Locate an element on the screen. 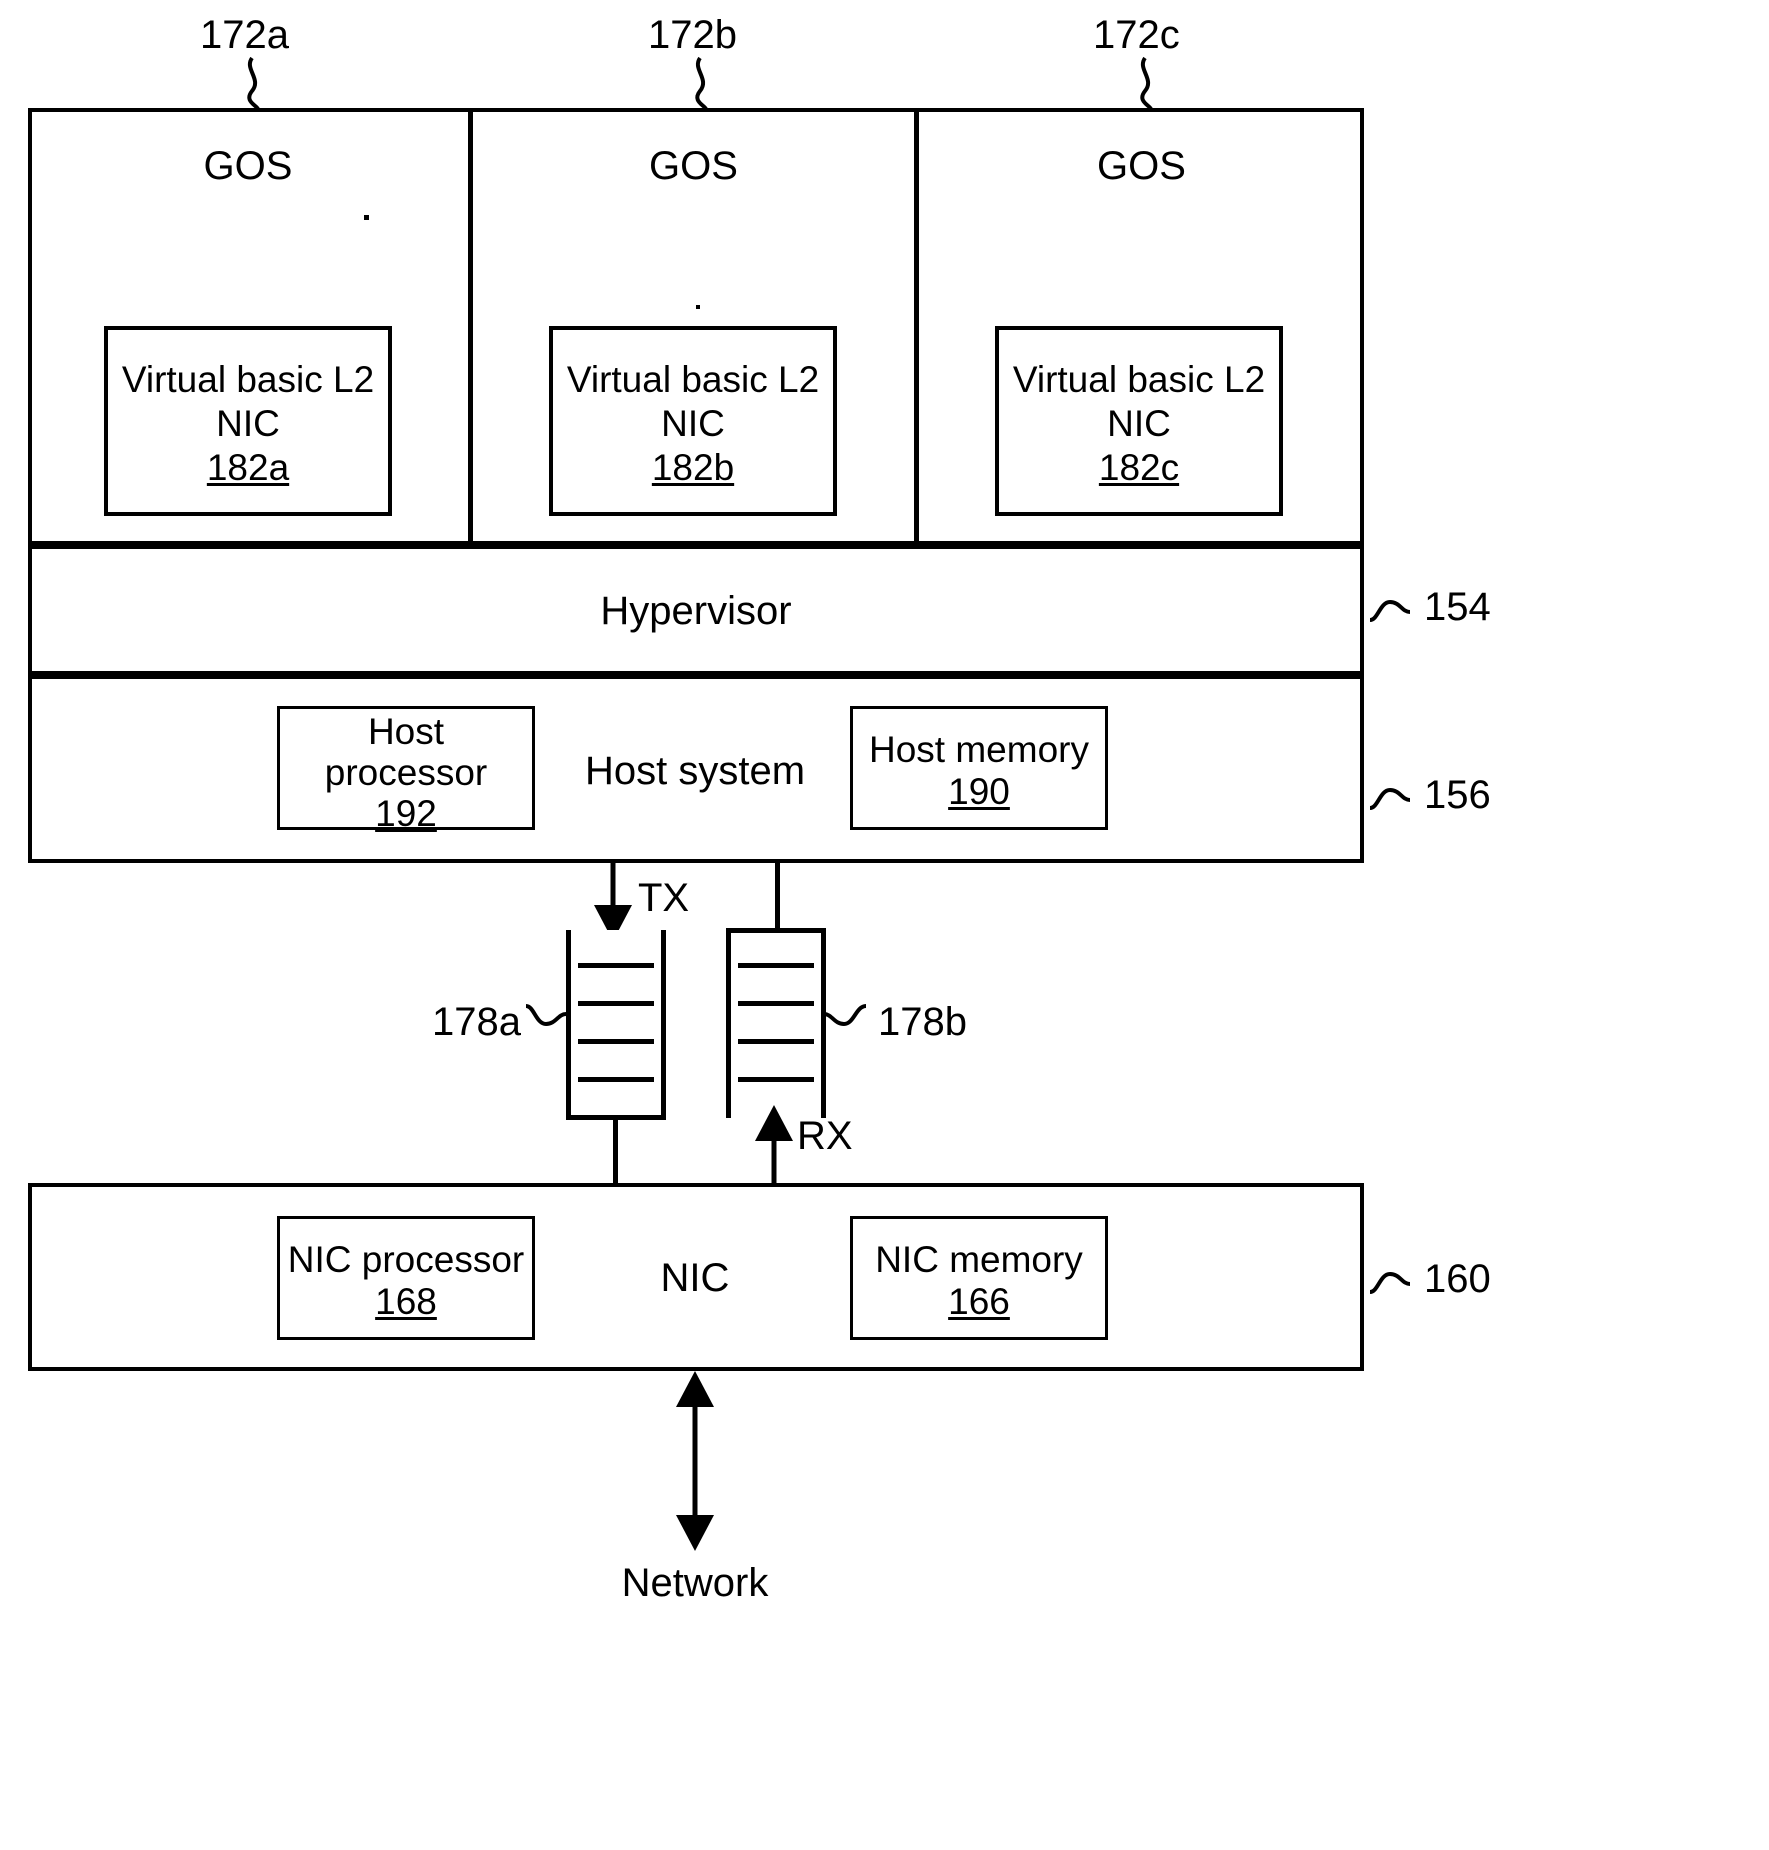 This screenshot has width=1769, height=1850. reference-numeral-172b: 172b is located at coordinates (692, 35).